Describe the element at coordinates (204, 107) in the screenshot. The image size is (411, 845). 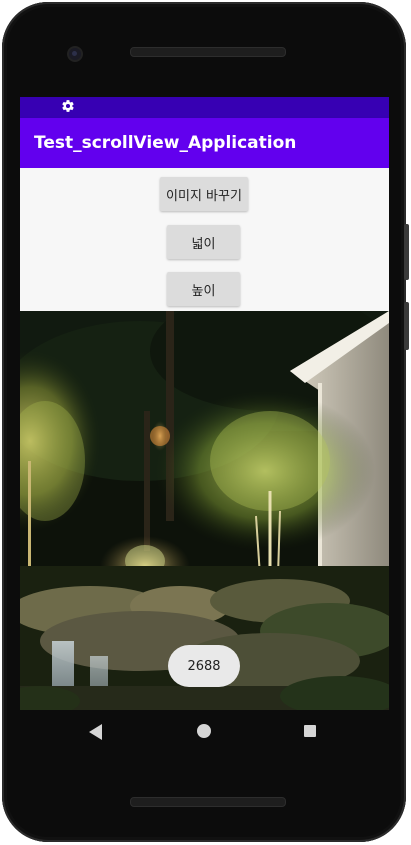
I see `status-bar` at that location.